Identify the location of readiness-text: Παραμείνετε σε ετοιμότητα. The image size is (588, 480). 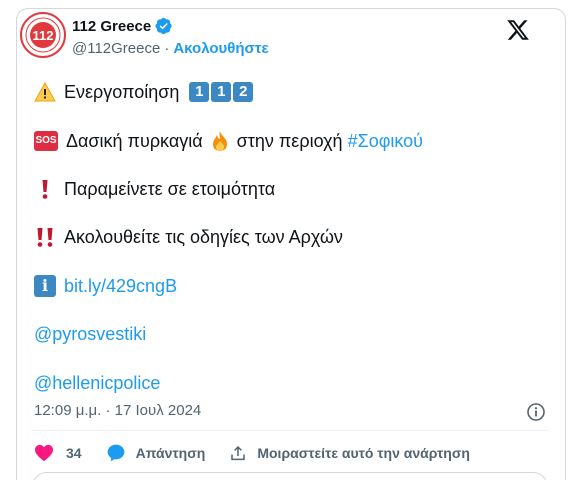
(170, 189).